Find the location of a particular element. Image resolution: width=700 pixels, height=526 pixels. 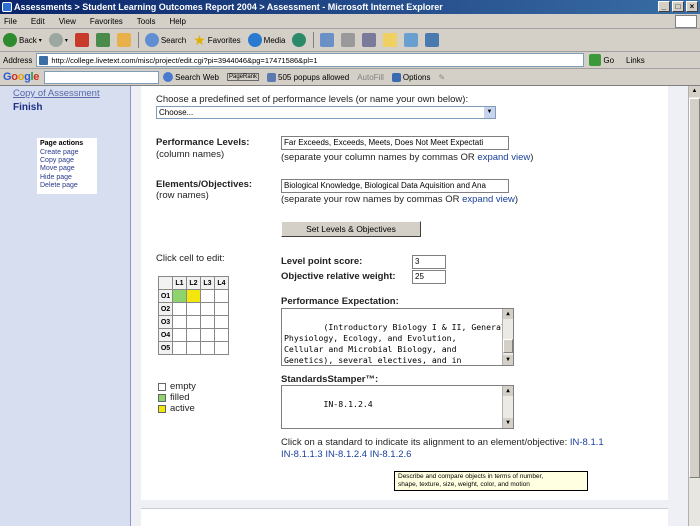

level-point-score-input: 3 is located at coordinates (429, 262).